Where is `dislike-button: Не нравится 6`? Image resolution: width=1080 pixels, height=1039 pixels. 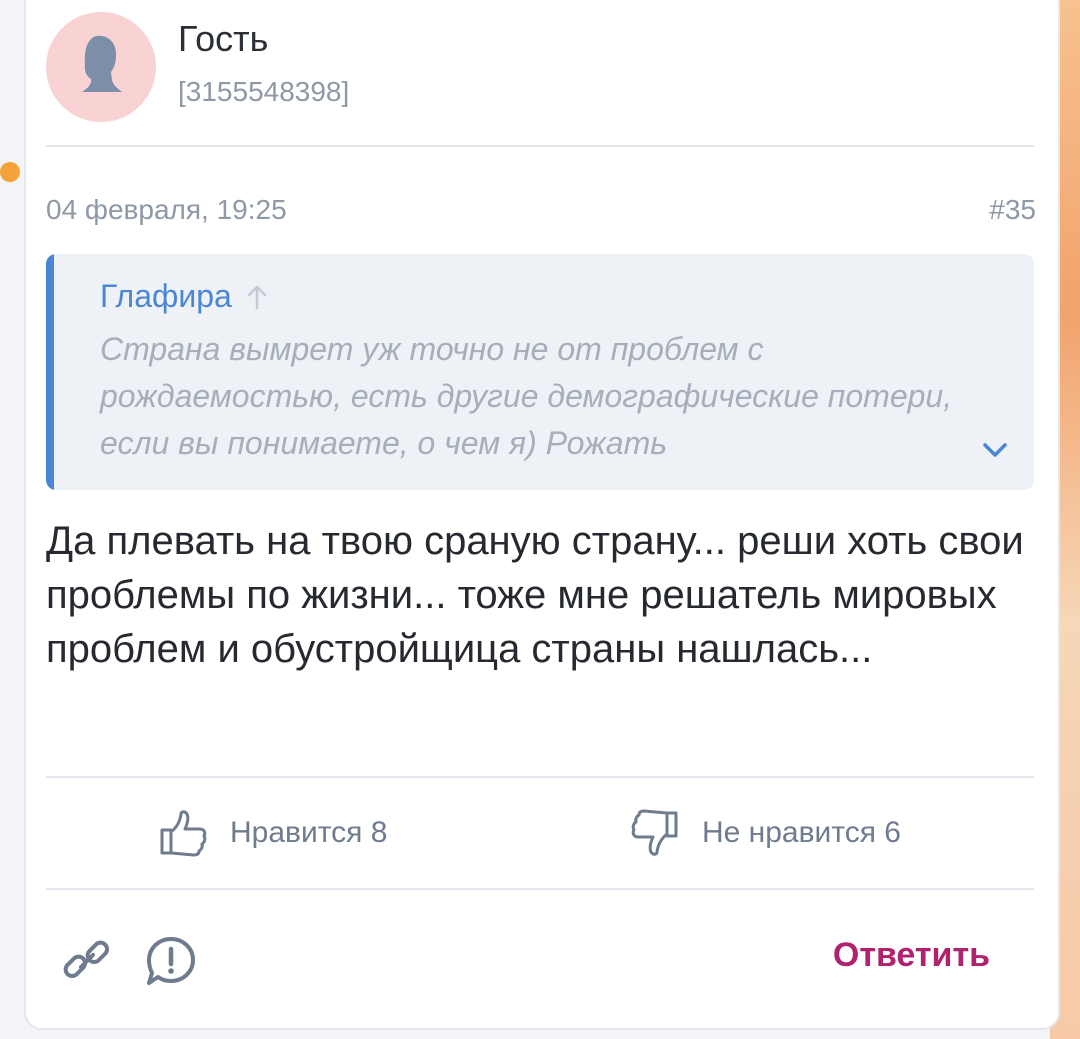
dislike-button: Не нравится 6 is located at coordinates (765, 833).